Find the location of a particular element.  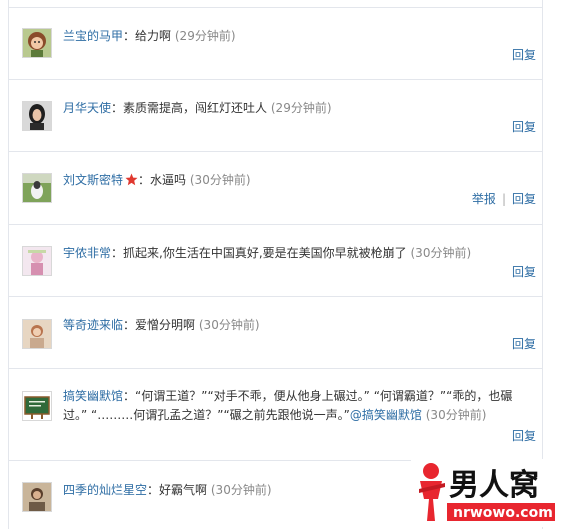

comment-text: 抓起来,你生活在中国真好,要是在美国你早就被枪崩了 is located at coordinates (265, 253).